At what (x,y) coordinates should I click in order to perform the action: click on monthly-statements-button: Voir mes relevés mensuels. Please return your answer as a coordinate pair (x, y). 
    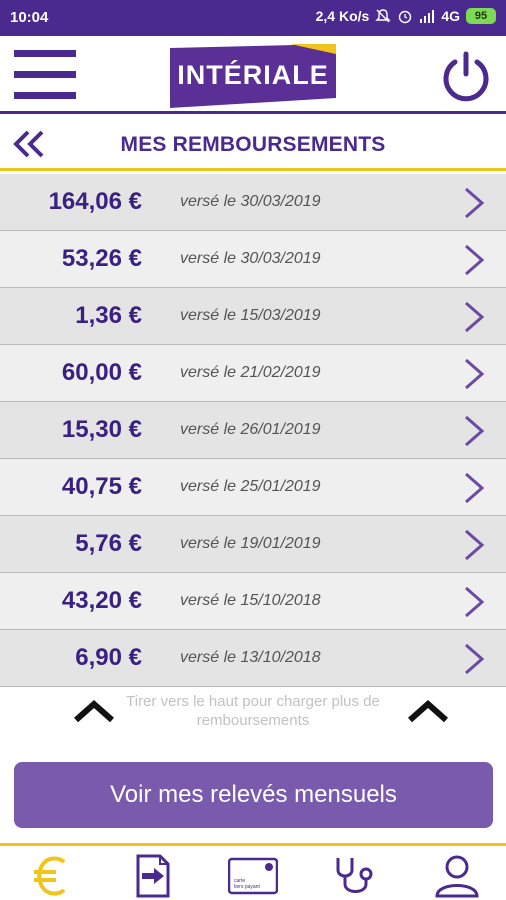
    Looking at the image, I should click on (253, 795).